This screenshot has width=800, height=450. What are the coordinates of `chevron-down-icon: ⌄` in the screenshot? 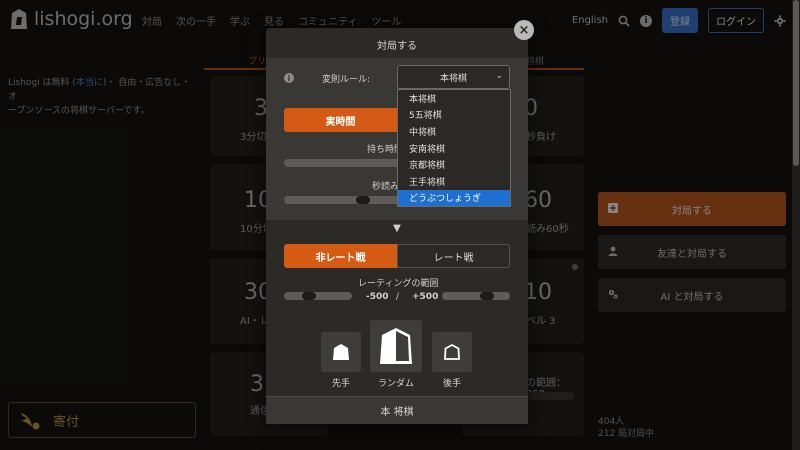 It's located at (499, 76).